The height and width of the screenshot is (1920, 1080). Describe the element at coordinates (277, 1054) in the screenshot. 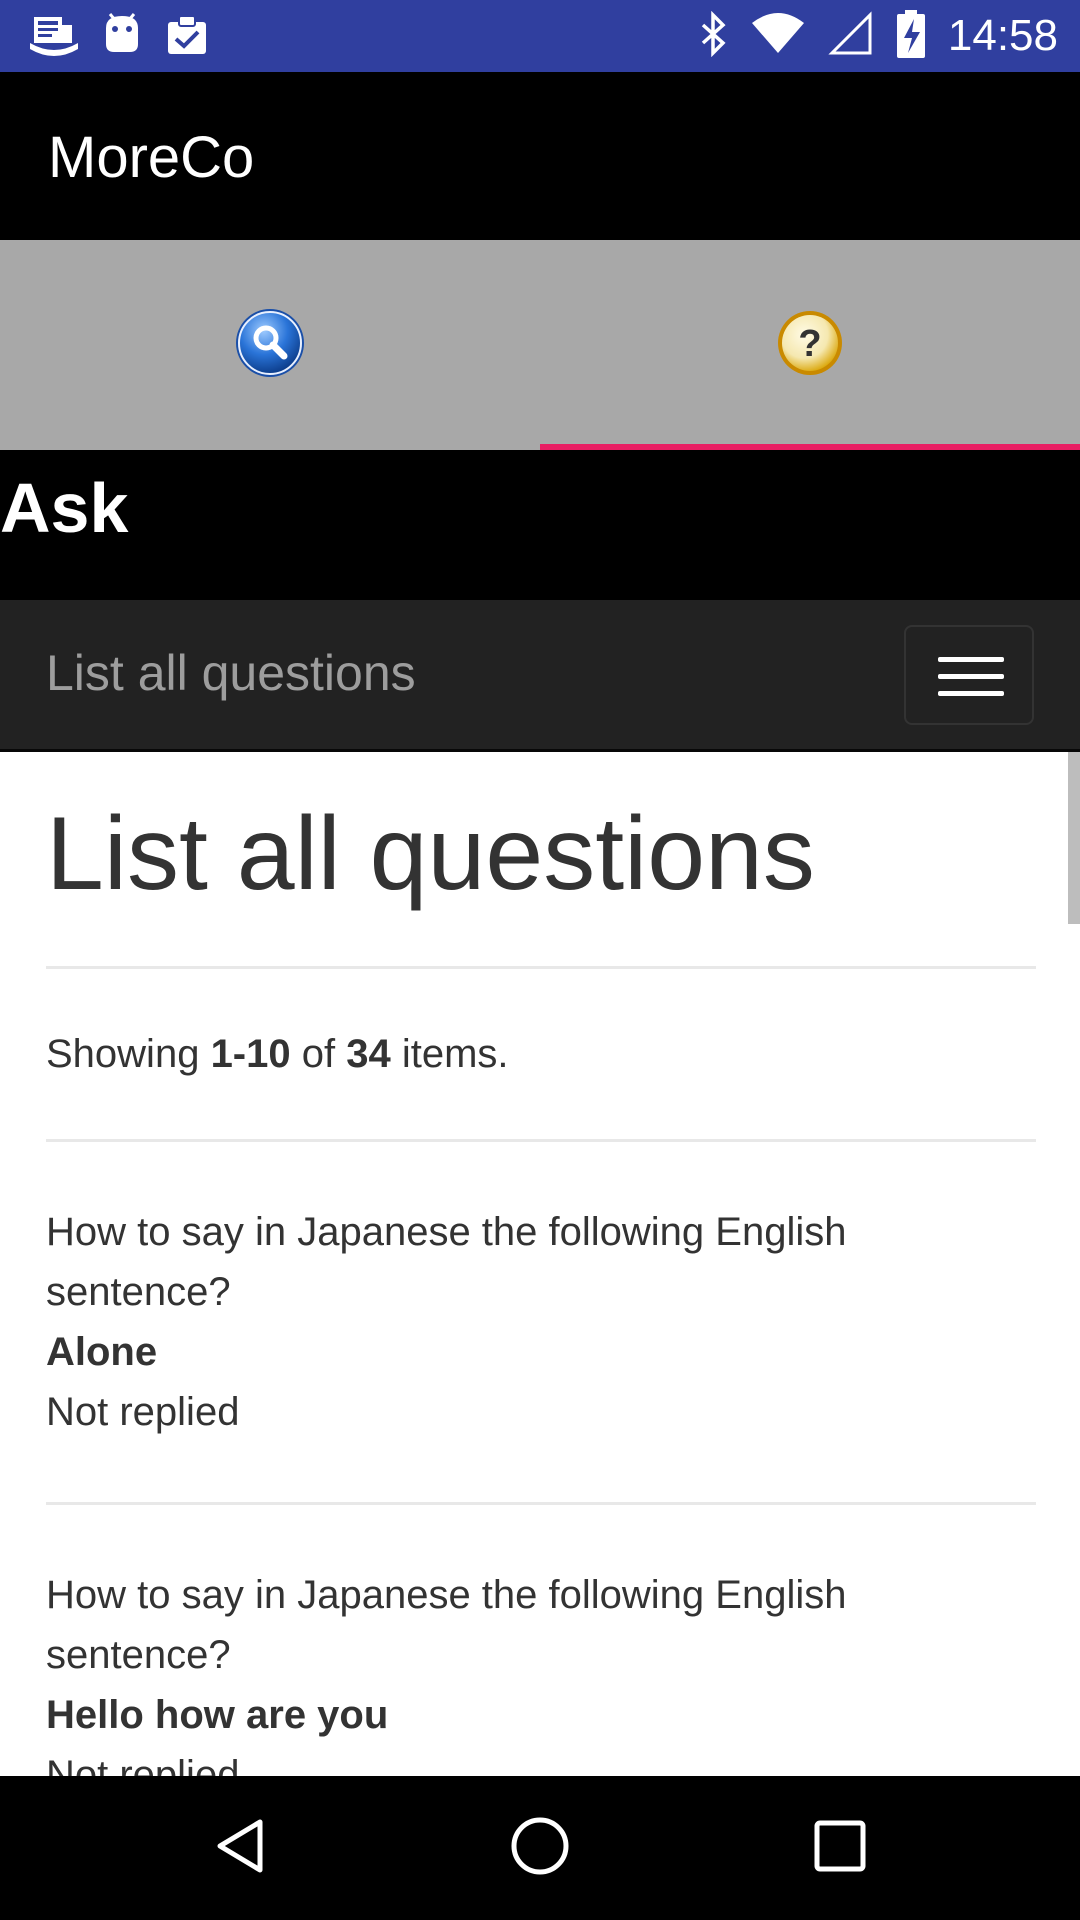

I see `list-summary: Showing 1-10 of 34 items.` at that location.